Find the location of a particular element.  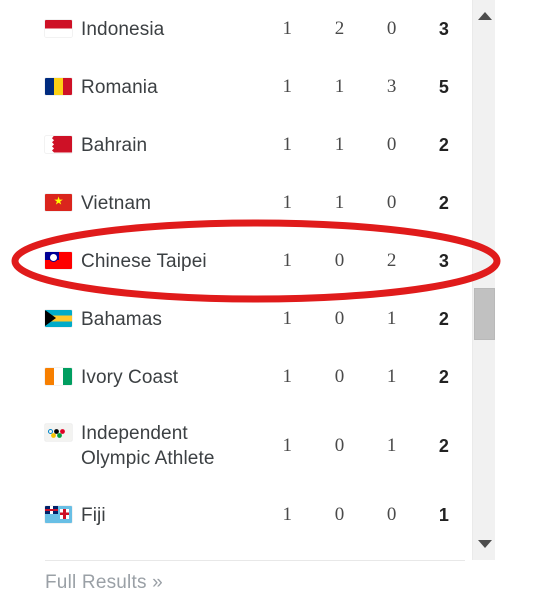

flag-independent-olympic-athlete-icon is located at coordinates (58, 432).